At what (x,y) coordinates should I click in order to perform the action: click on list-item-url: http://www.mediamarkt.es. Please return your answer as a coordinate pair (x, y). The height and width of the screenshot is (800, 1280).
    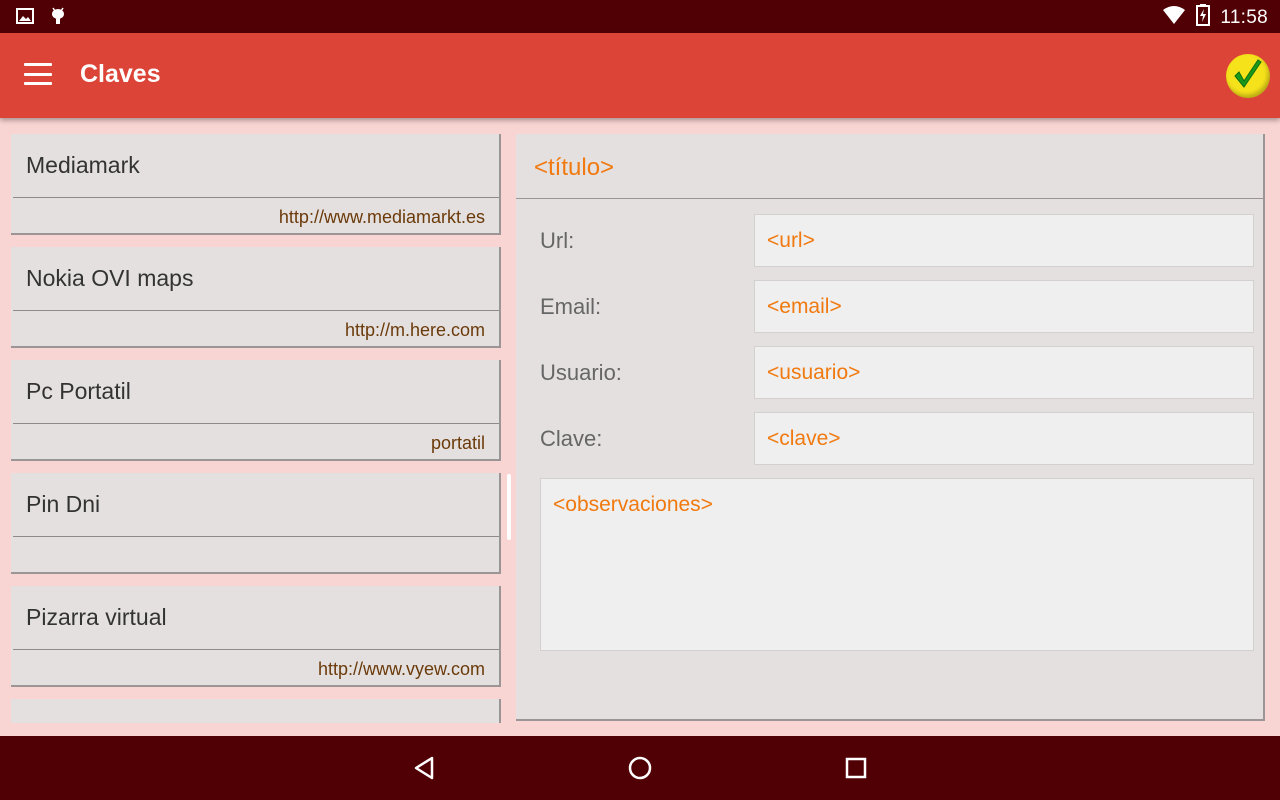
    Looking at the image, I should click on (381, 217).